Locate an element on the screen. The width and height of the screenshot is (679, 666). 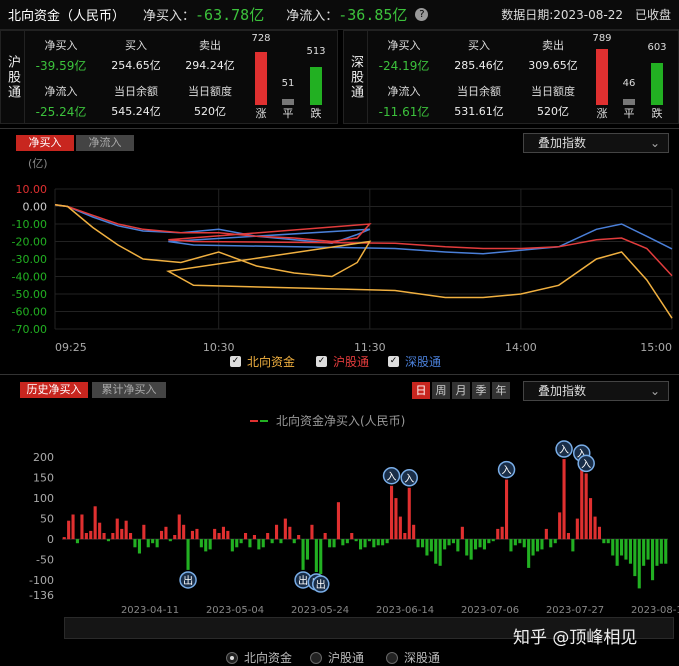
sh-breadth-bars: 728 涨 51 平 513 跌 is located at coordinates (293, 77).